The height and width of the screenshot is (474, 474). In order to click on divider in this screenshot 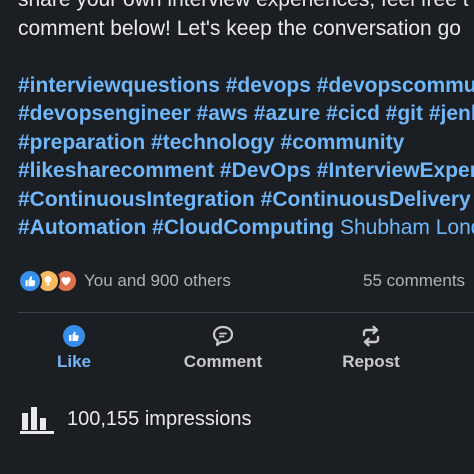, I will do `click(246, 312)`.